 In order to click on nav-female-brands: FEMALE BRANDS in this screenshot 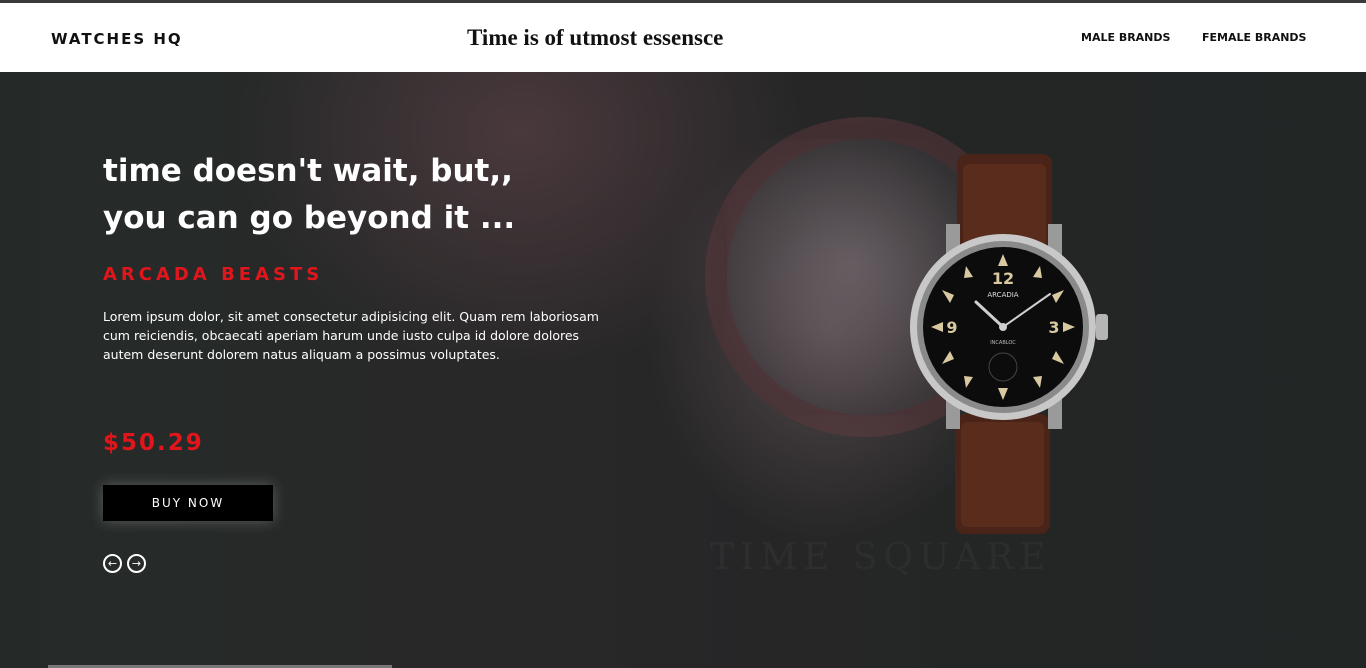, I will do `click(1254, 37)`.